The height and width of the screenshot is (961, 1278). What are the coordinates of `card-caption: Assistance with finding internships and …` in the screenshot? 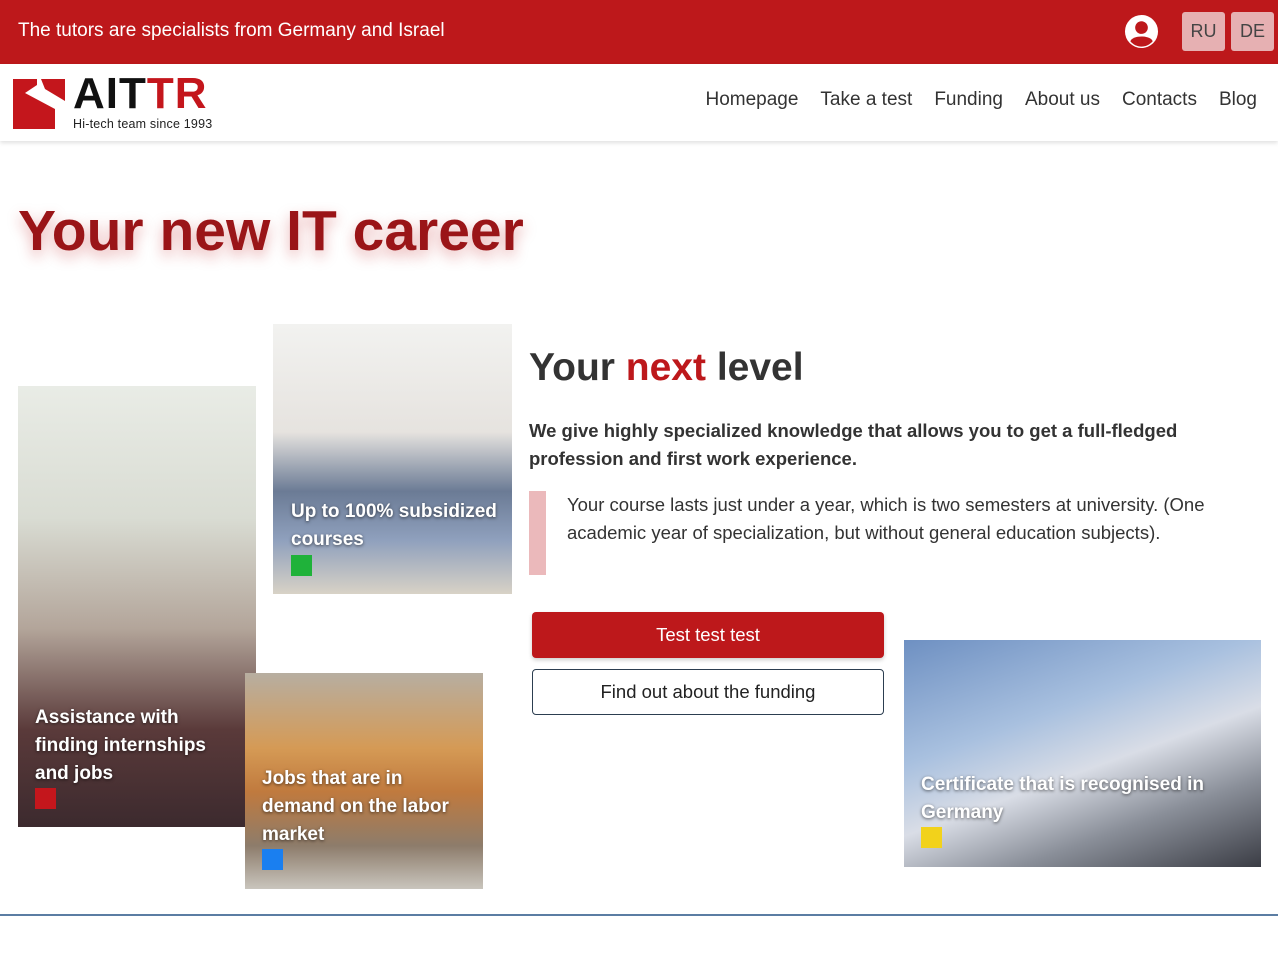 It's located at (120, 745).